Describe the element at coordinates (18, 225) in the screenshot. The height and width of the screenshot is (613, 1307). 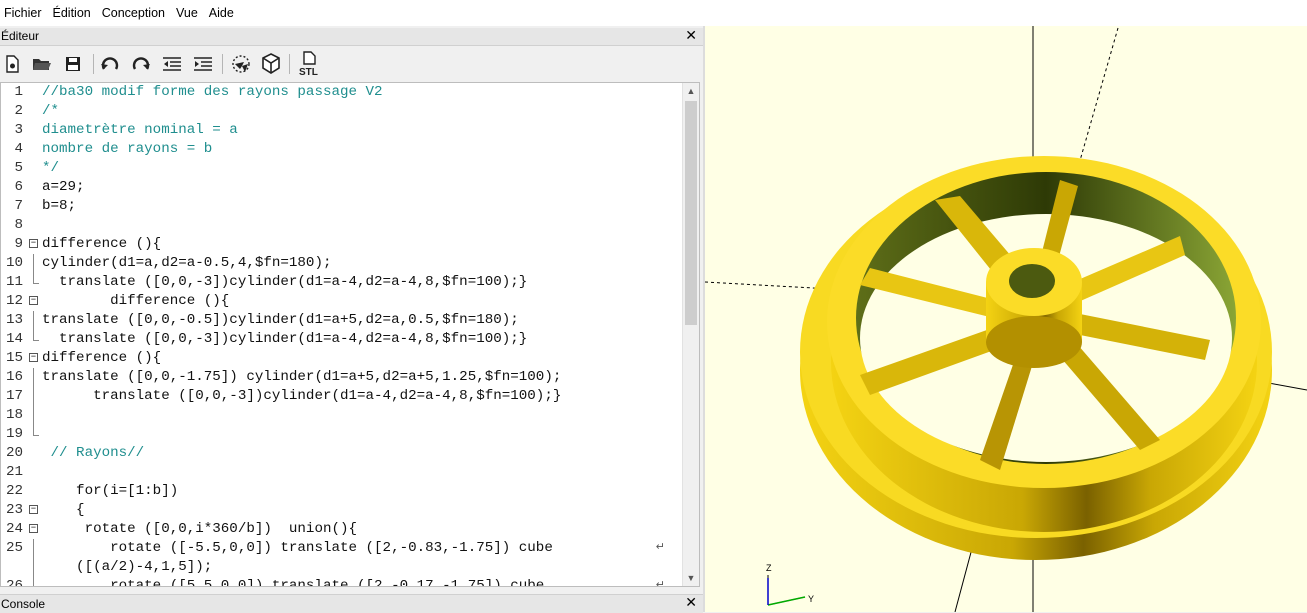
I see `line-number: 8` at that location.